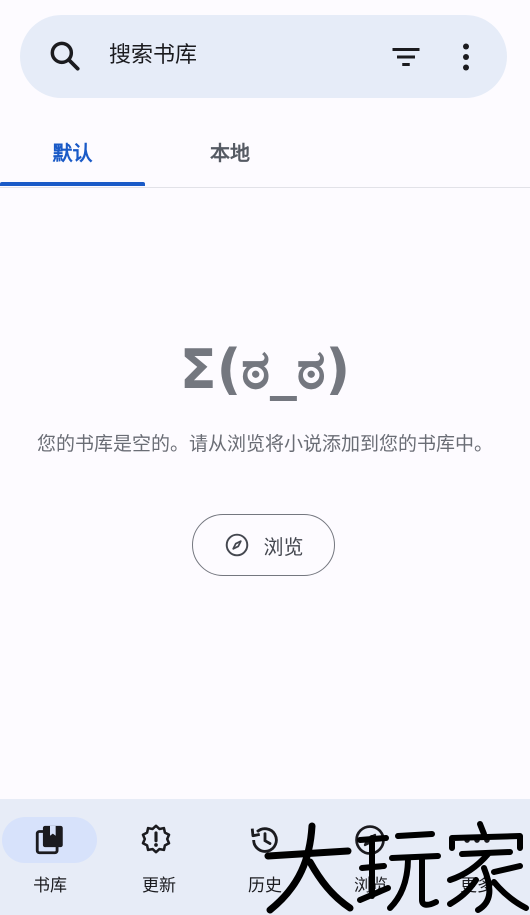 This screenshot has height=915, width=530. What do you see at coordinates (263, 56) in the screenshot?
I see `search-bar: 搜索书库` at bounding box center [263, 56].